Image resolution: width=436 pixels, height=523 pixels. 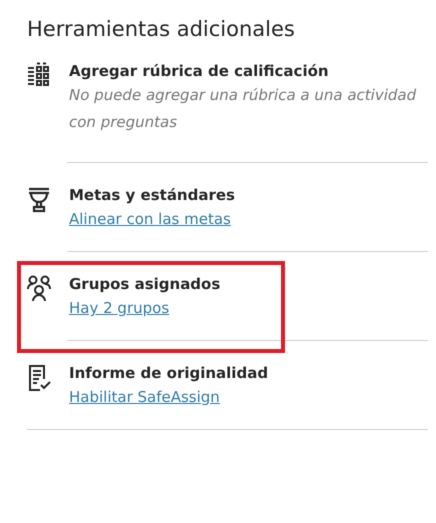 What do you see at coordinates (152, 195) in the screenshot?
I see `tool-title: Metas y estándares` at bounding box center [152, 195].